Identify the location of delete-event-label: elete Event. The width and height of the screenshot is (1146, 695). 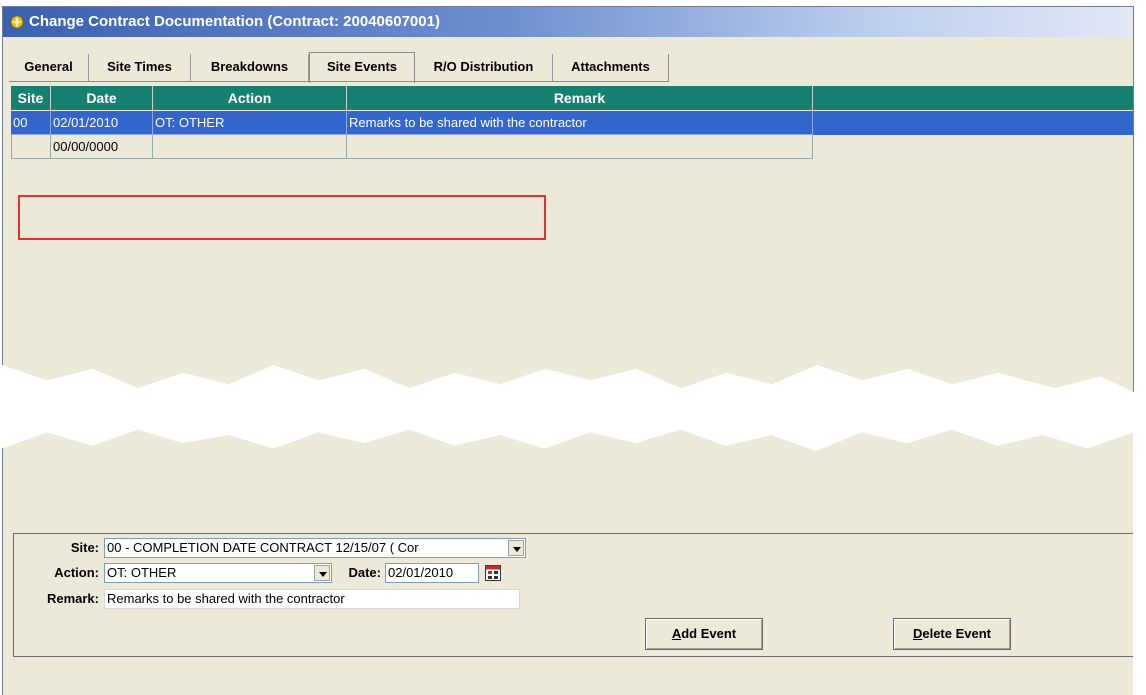
(957, 633).